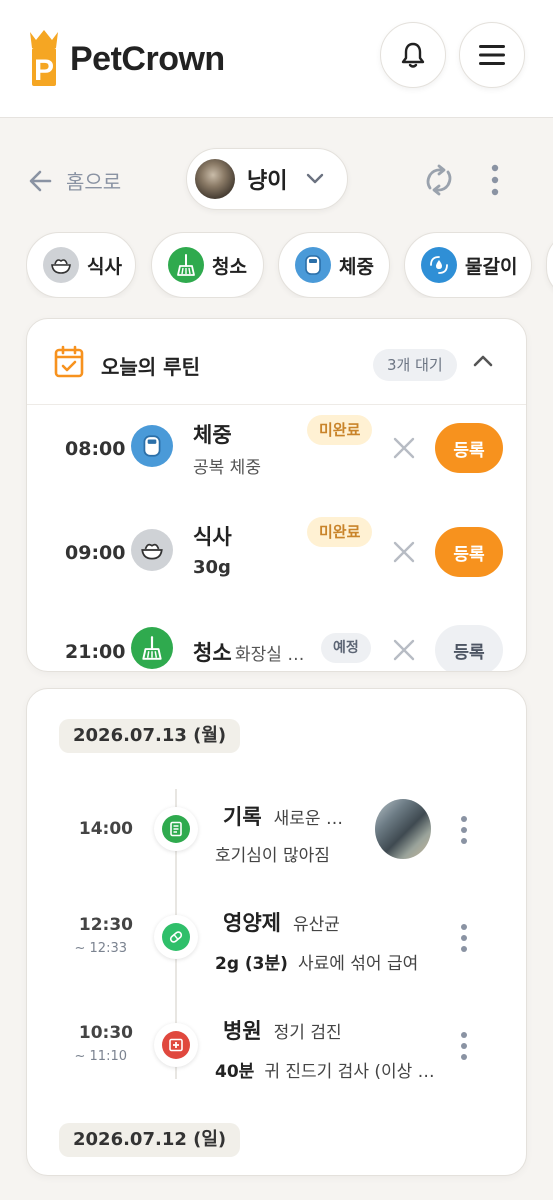 This screenshot has width=553, height=1200. What do you see at coordinates (212, 653) in the screenshot?
I see `routine-title: 청소` at bounding box center [212, 653].